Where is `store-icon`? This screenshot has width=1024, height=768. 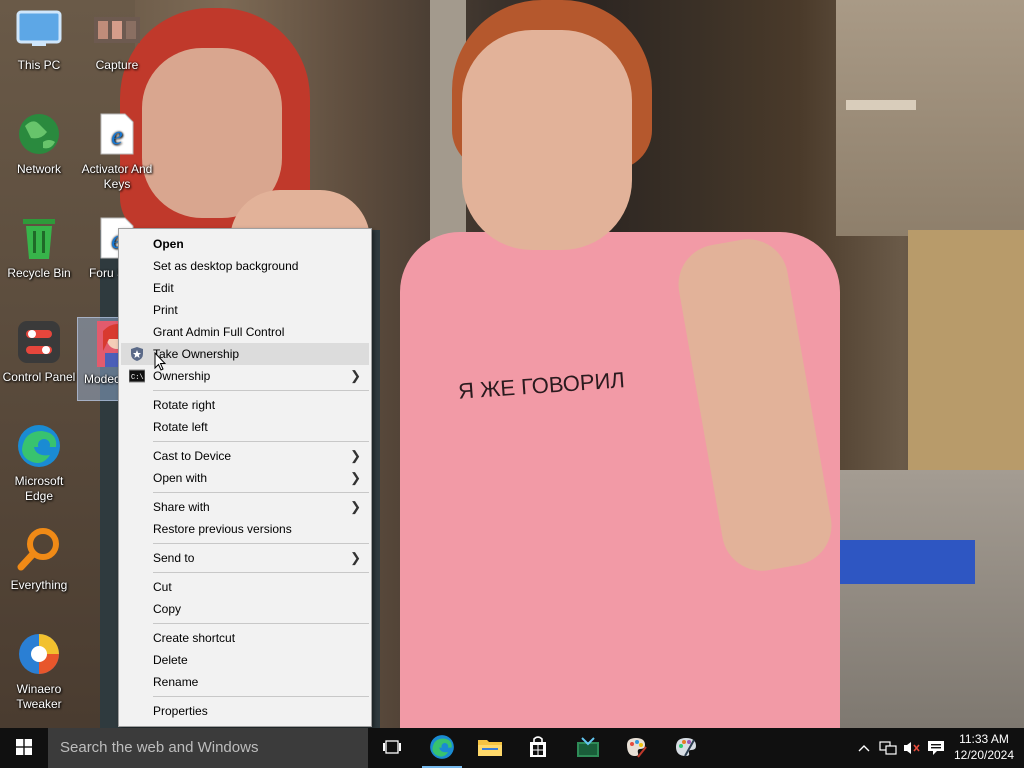 store-icon is located at coordinates (538, 748).